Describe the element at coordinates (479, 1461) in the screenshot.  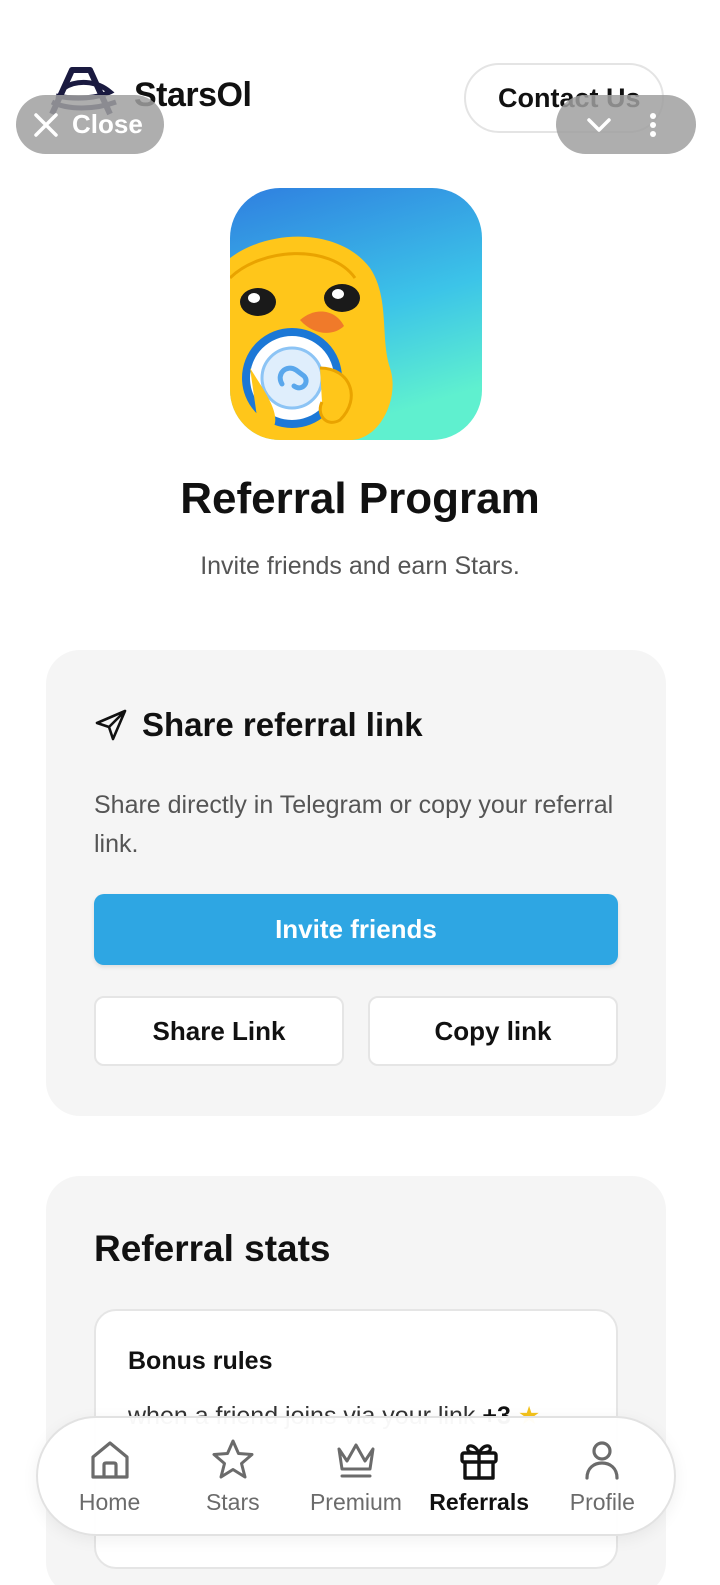
I see `gift-icon` at that location.